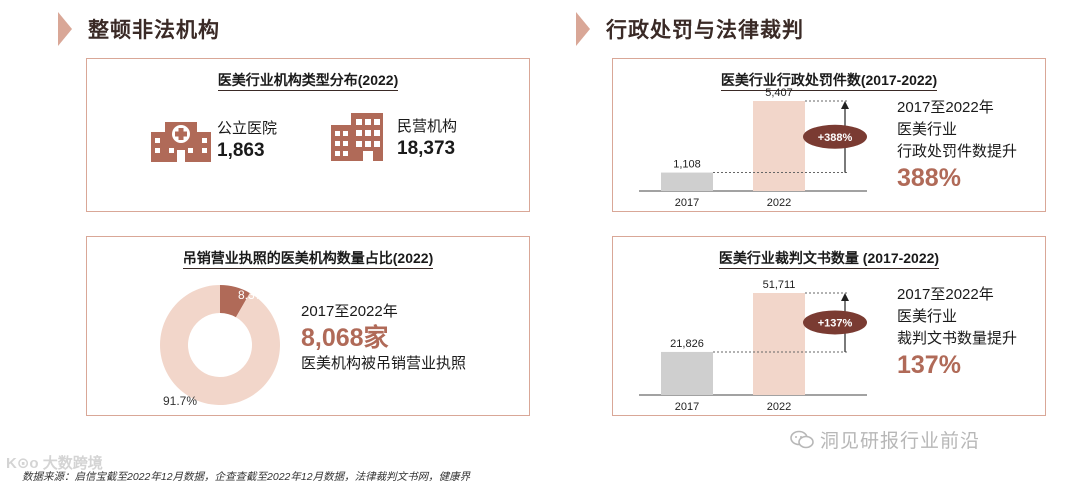  What do you see at coordinates (427, 126) in the screenshot?
I see `private-institution-label: 民营机构` at bounding box center [427, 126].